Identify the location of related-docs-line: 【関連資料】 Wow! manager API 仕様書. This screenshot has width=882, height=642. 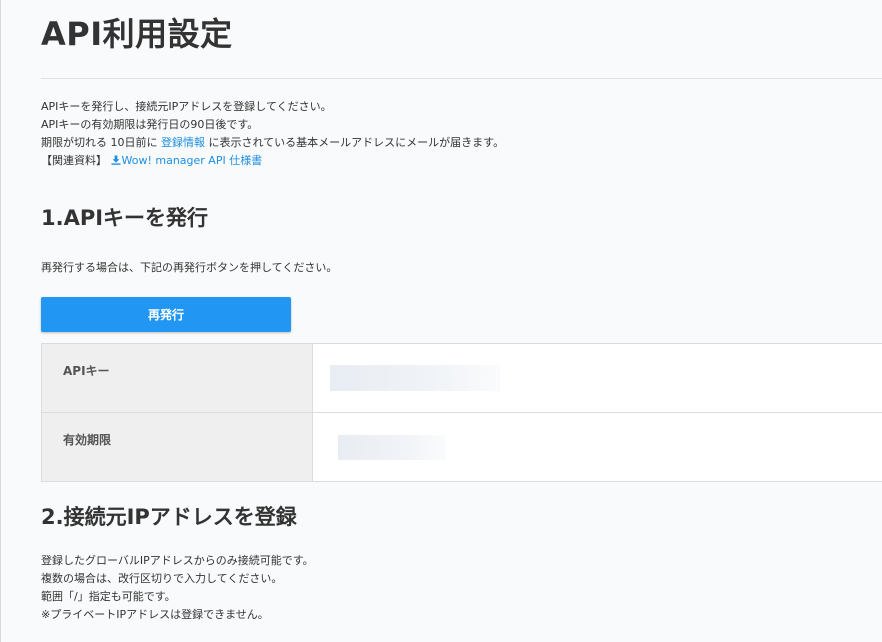
(272, 161).